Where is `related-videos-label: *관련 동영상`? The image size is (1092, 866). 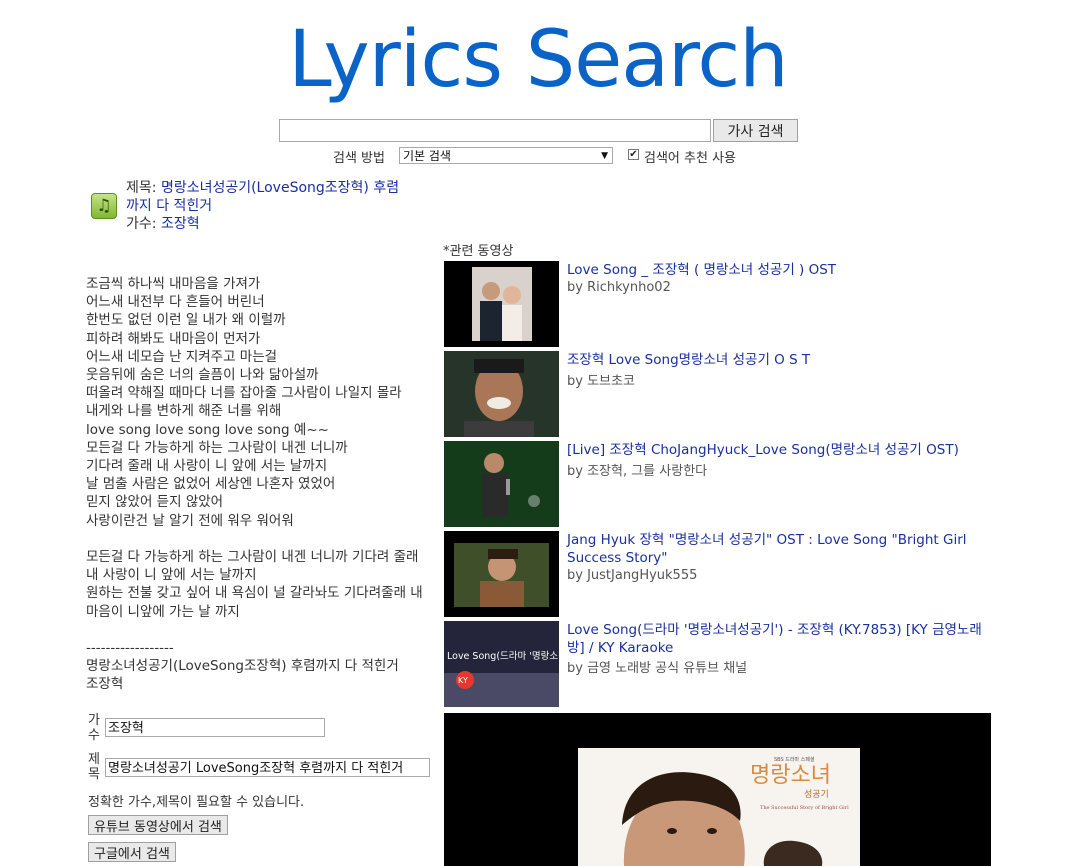
related-videos-label: *관련 동영상 is located at coordinates (478, 251).